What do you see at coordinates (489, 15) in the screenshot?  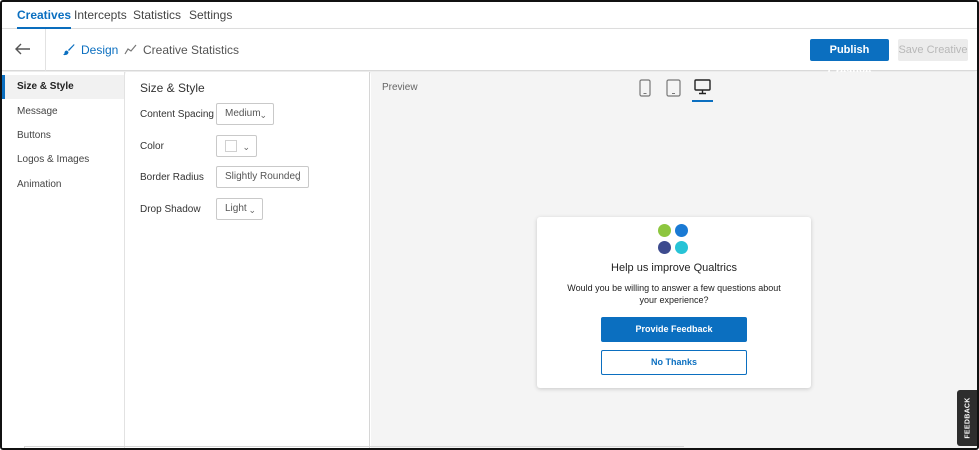 I see `top-nav: Creatives Intercepts Statistics Settings` at bounding box center [489, 15].